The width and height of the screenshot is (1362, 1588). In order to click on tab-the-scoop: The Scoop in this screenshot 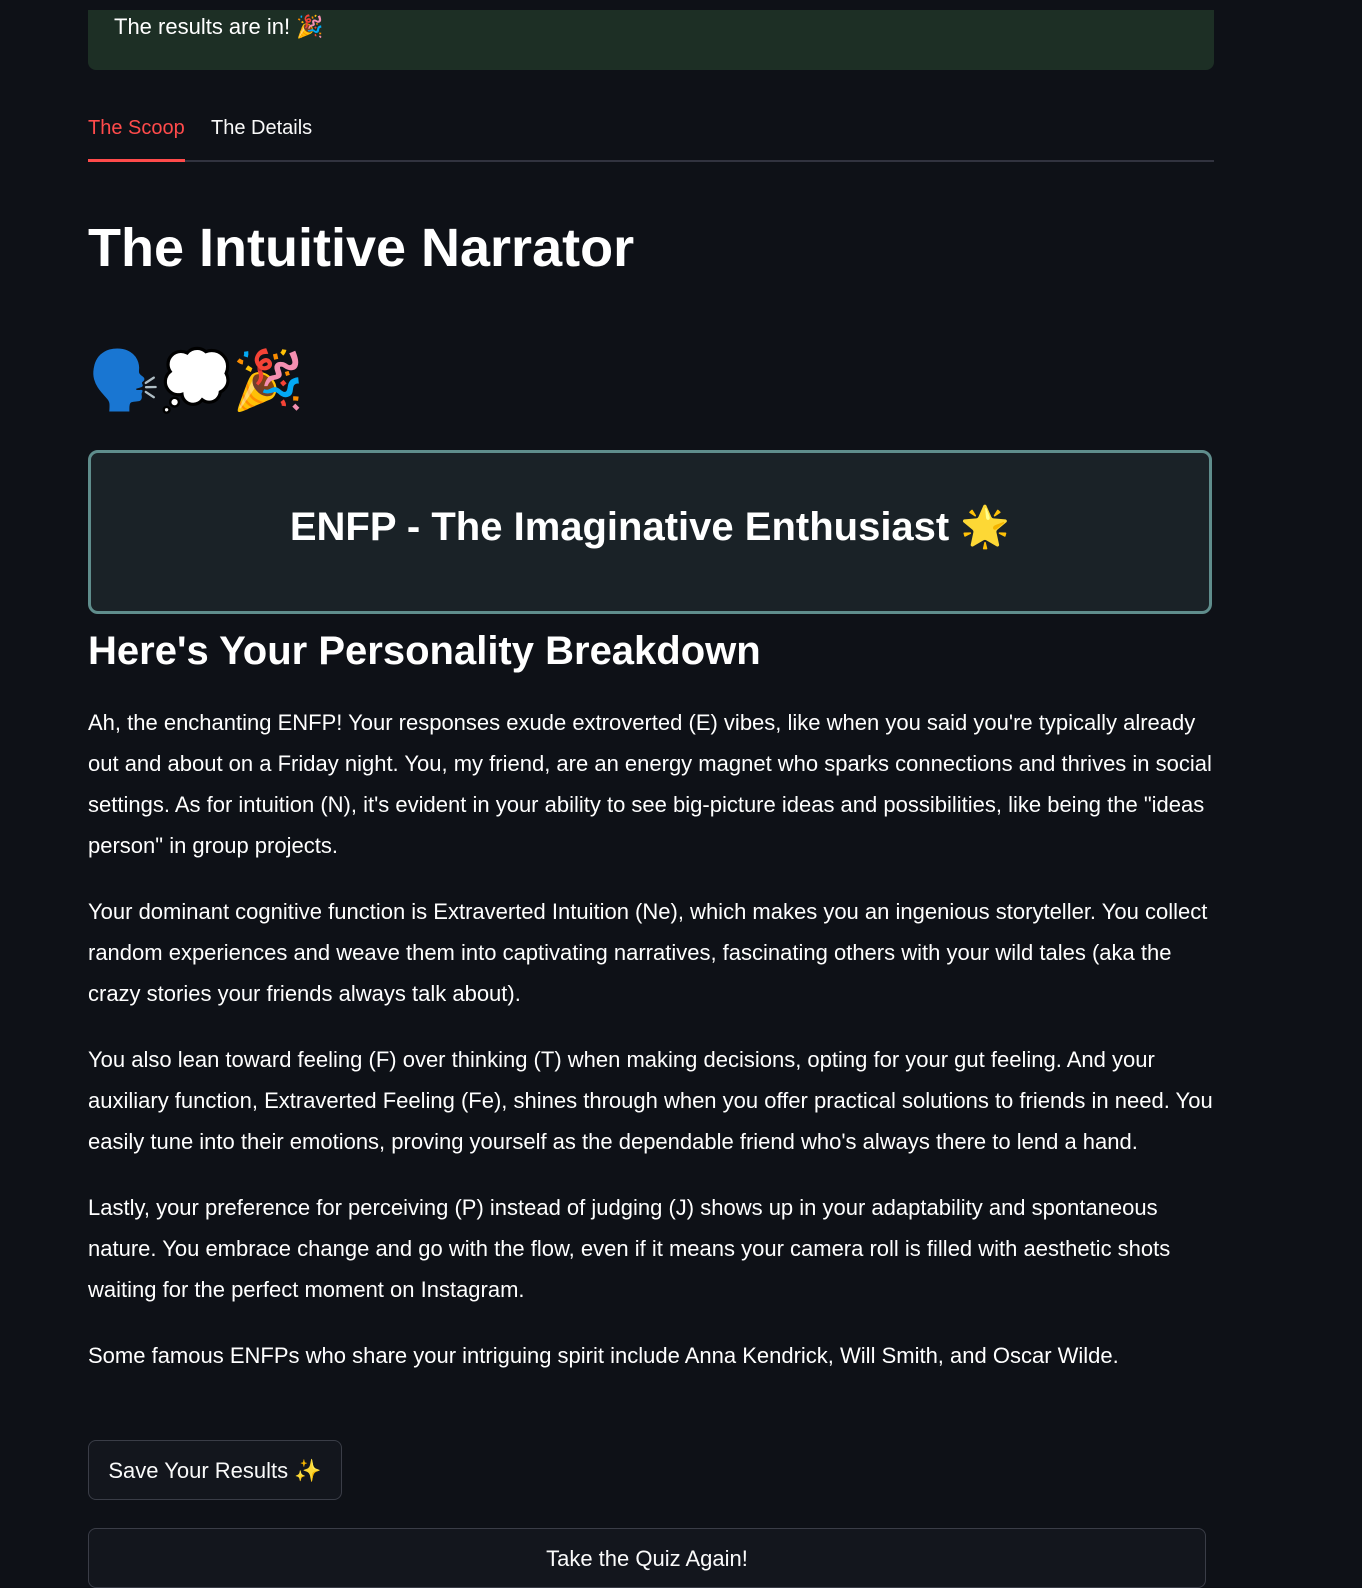, I will do `click(136, 128)`.